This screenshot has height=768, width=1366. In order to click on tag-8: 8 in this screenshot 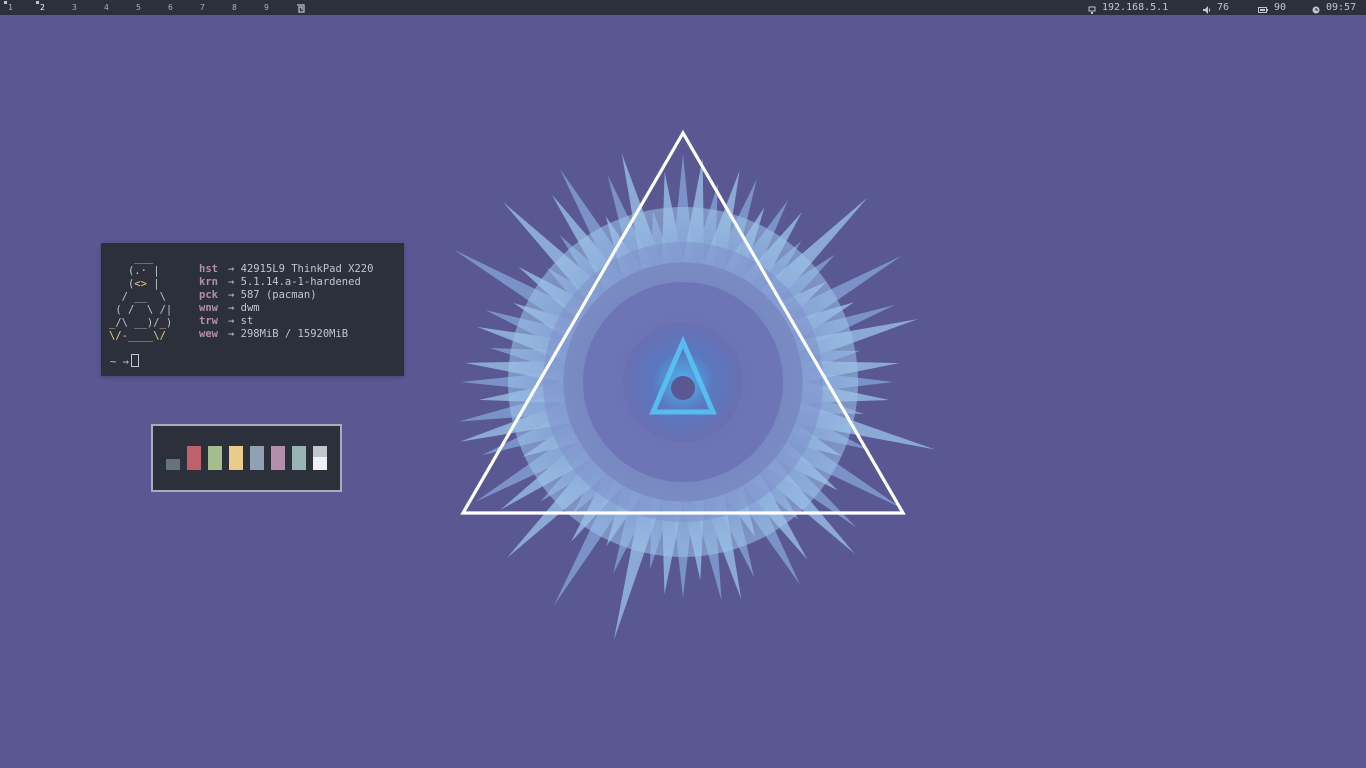, I will do `click(235, 7)`.